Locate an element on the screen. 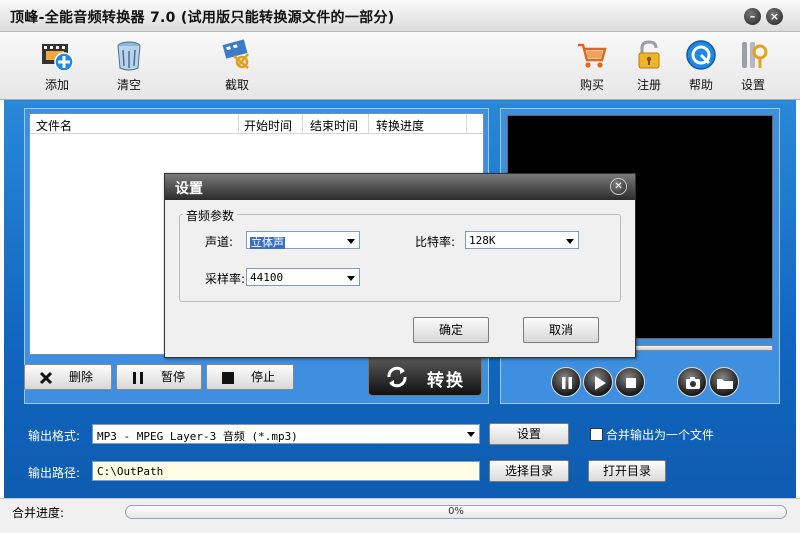 This screenshot has width=800, height=533. clear-bin-icon is located at coordinates (129, 56).